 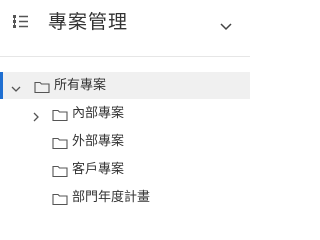 I want to click on page-title: 專案管理, so click(x=88, y=22).